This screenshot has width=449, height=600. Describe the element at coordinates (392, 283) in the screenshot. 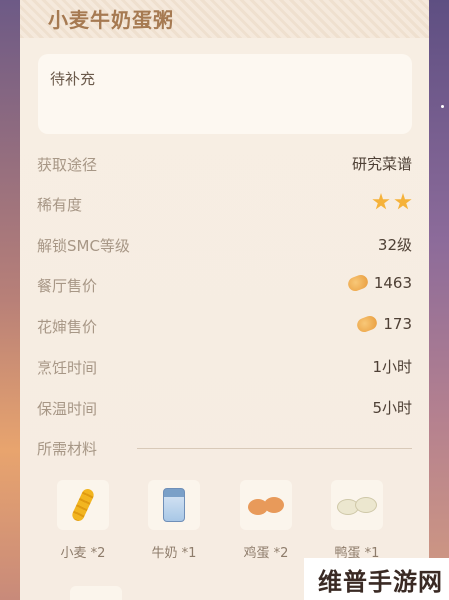

I see `price-value: 1463` at that location.